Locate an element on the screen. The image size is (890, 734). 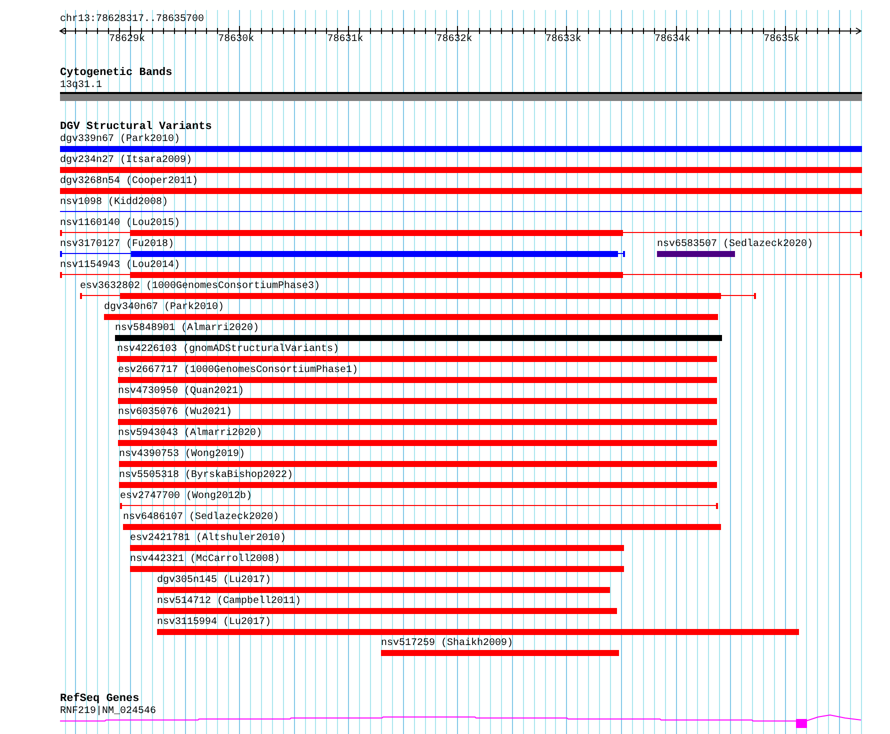
variant-label: nsv6486107 (Sedlazeck2020) is located at coordinates (201, 518).